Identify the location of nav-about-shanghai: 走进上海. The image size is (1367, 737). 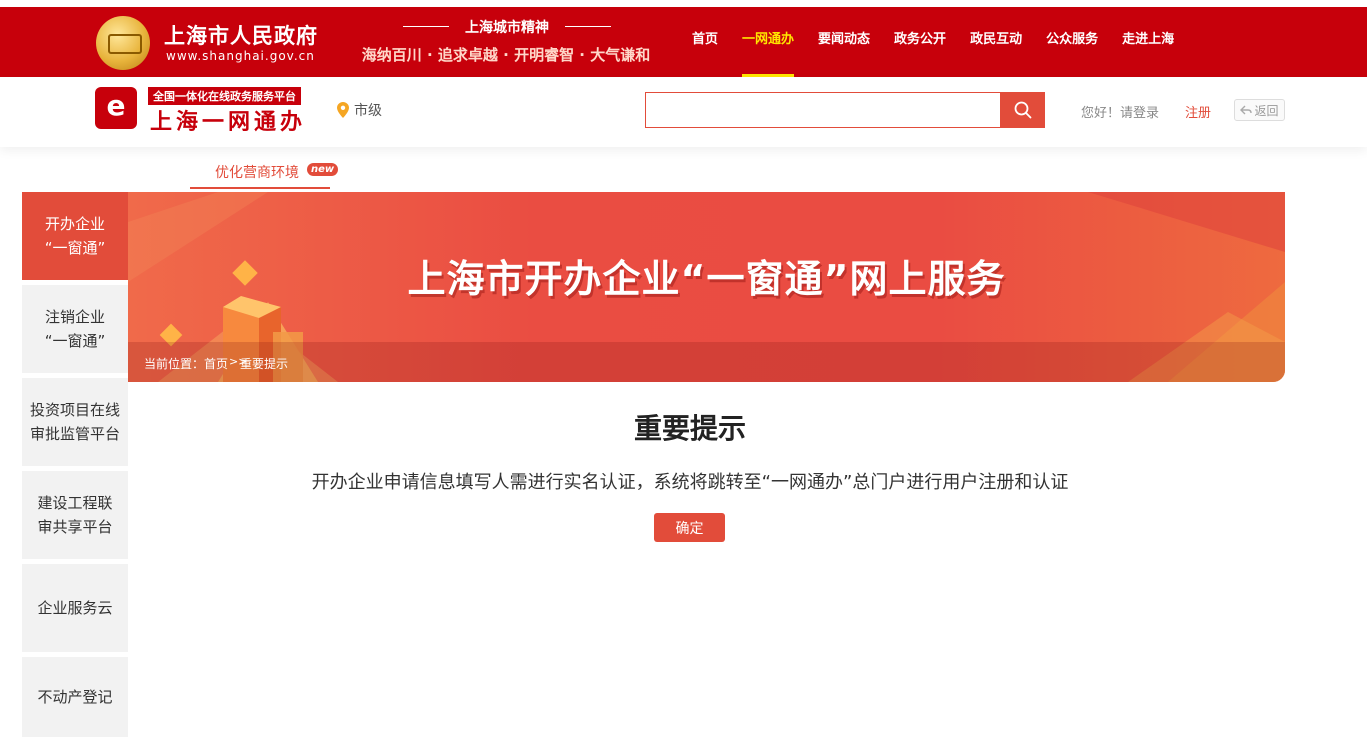
(1148, 42).